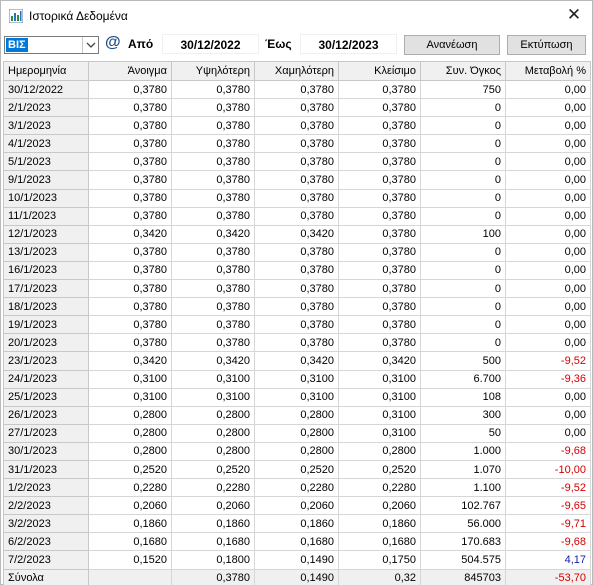 This screenshot has width=593, height=585. What do you see at coordinates (548, 71) in the screenshot?
I see `header-change: Μεταβολή %` at bounding box center [548, 71].